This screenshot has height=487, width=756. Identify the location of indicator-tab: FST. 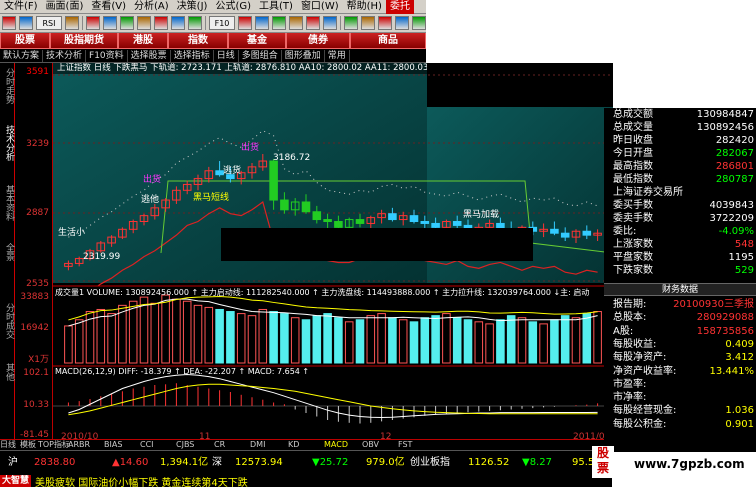
(413, 445).